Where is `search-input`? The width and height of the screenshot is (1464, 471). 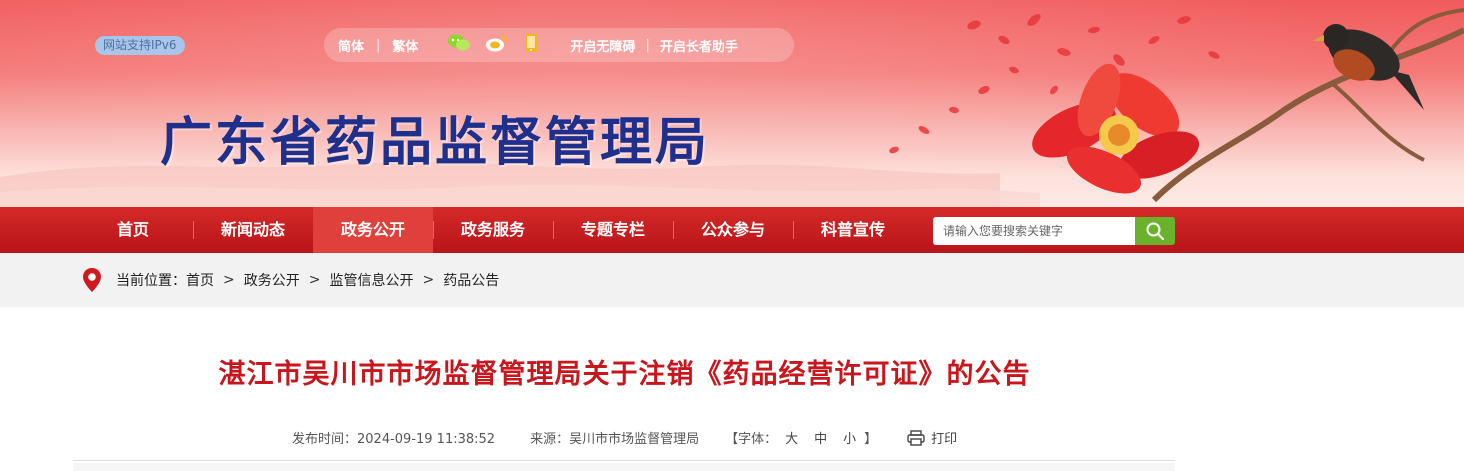
search-input is located at coordinates (1034, 231).